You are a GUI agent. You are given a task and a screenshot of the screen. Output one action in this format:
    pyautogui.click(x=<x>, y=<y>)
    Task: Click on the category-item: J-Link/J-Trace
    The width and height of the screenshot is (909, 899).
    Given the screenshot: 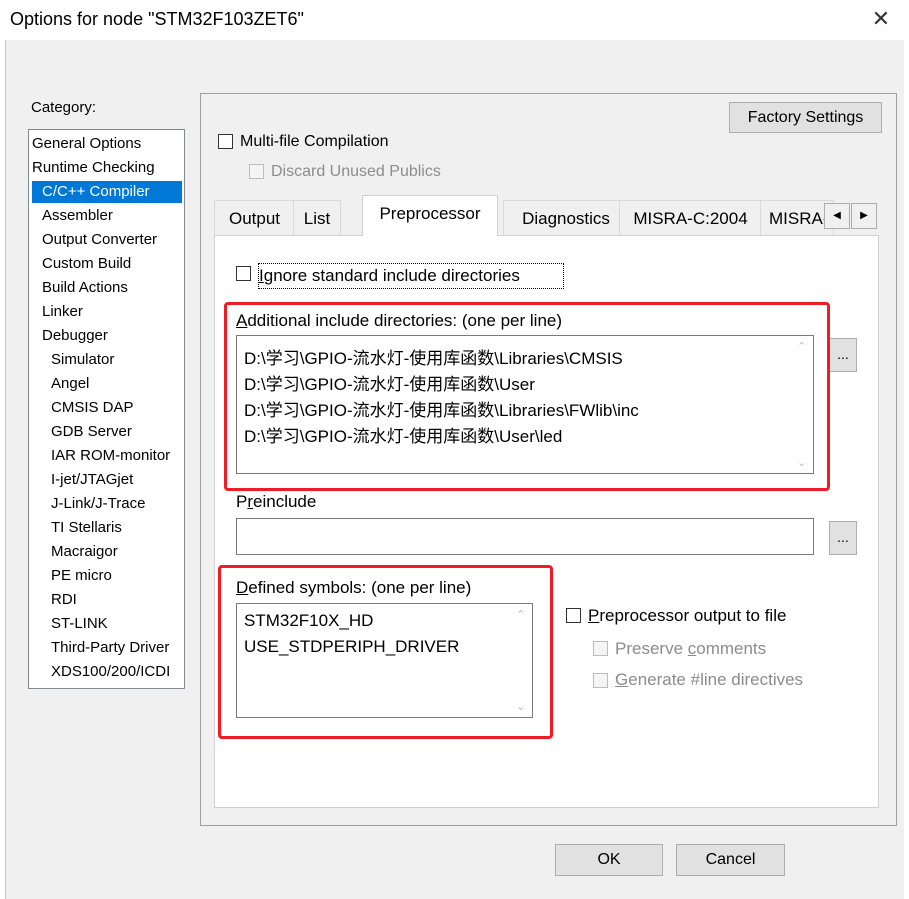 What is the action you would take?
    pyautogui.click(x=98, y=504)
    